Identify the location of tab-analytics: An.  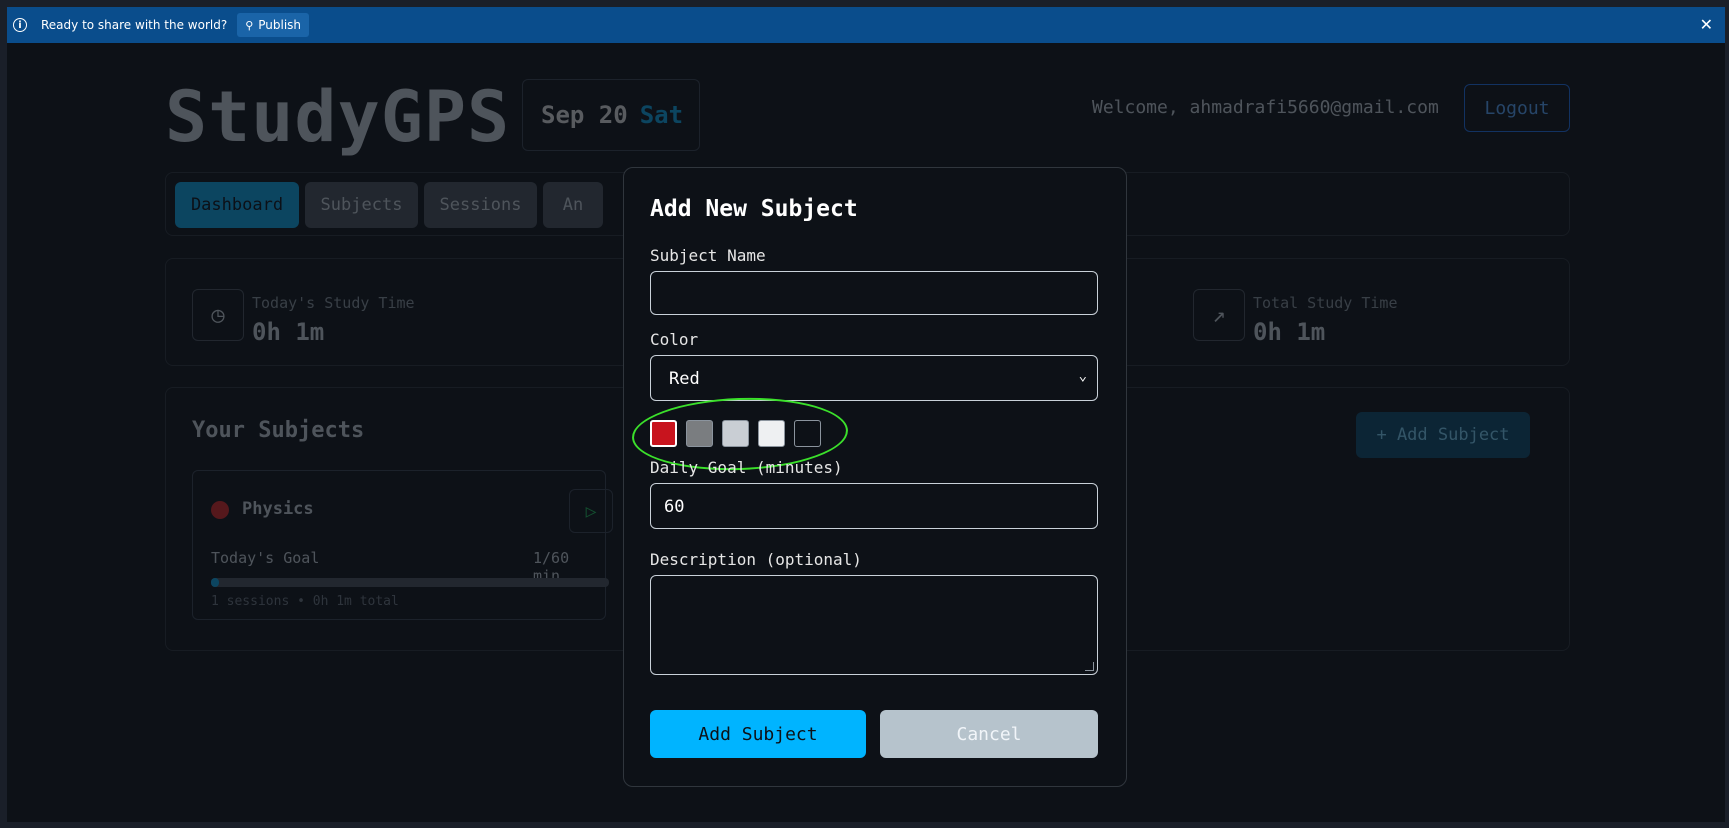
(573, 205).